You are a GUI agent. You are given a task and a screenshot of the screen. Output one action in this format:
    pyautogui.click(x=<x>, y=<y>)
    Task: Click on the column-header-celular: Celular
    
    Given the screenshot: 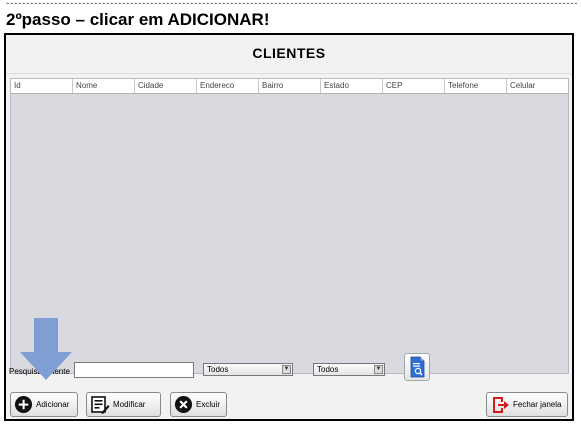 What is the action you would take?
    pyautogui.click(x=537, y=86)
    